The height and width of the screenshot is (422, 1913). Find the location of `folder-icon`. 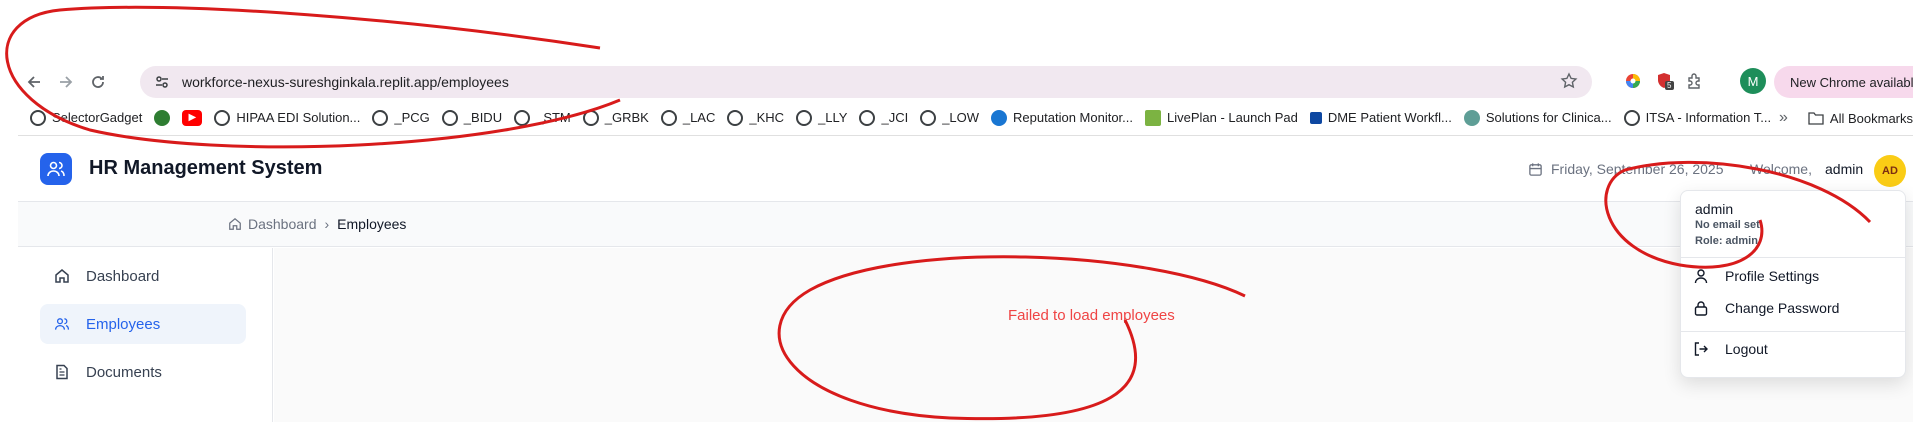

folder-icon is located at coordinates (1816, 118).